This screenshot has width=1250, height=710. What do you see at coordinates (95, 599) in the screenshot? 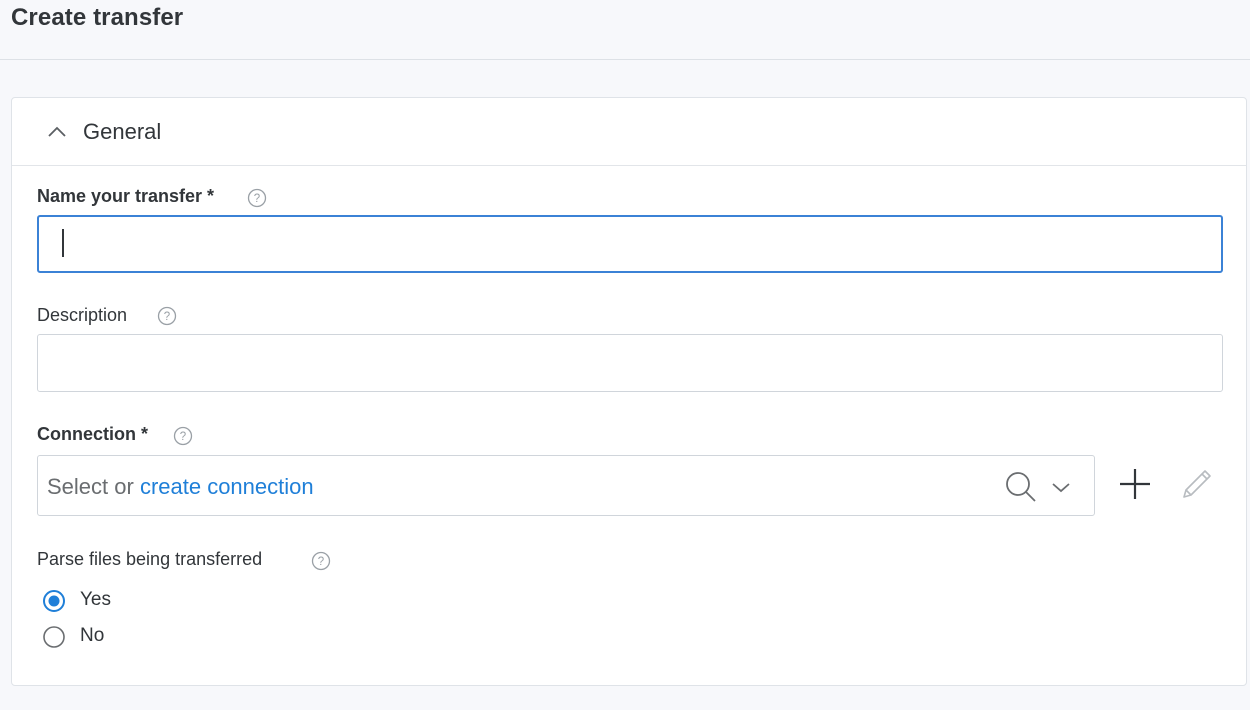
I see `radio-label-yes: Yes` at bounding box center [95, 599].